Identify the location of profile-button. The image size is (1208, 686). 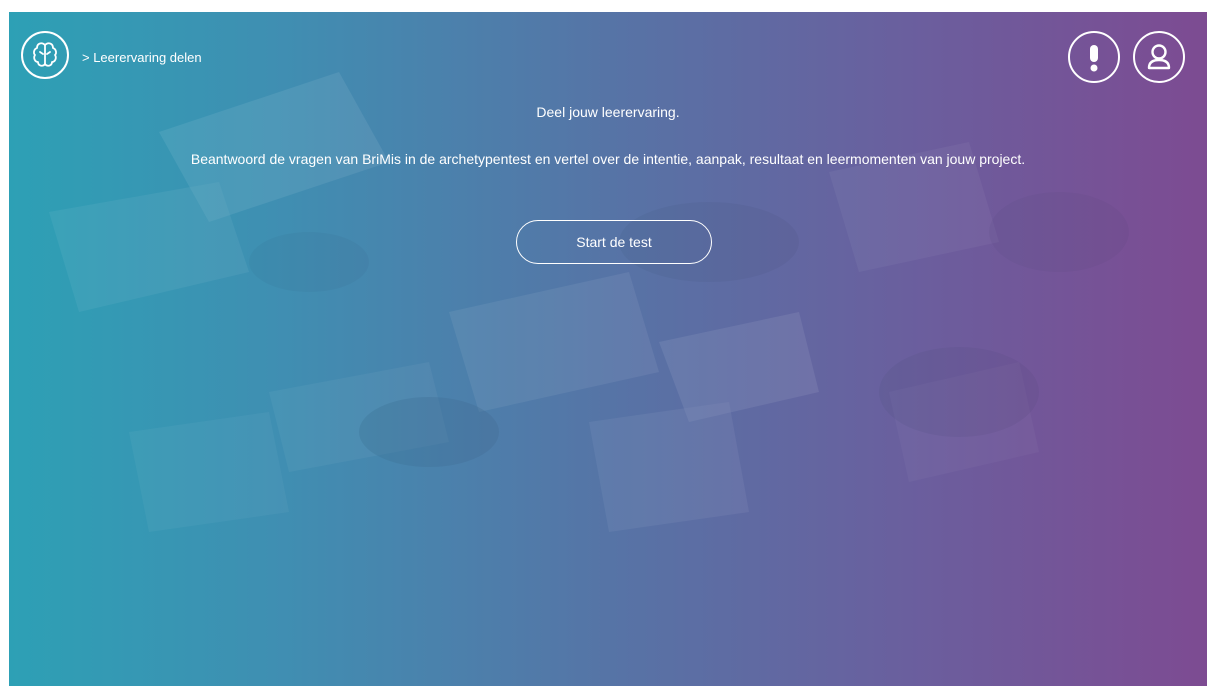
(1159, 57).